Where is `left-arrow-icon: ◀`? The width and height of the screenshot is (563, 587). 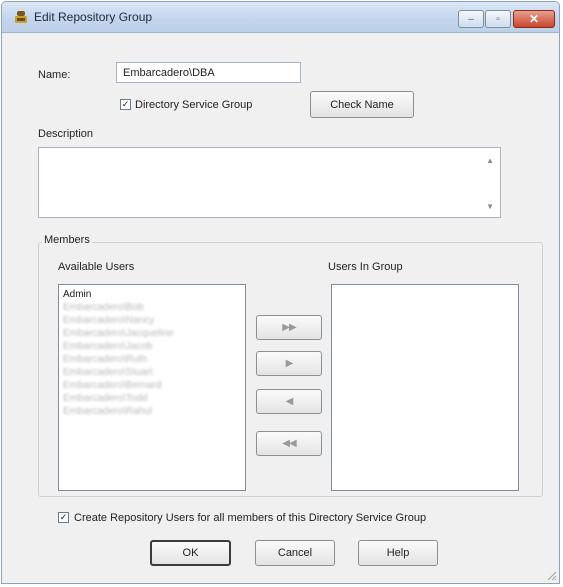
left-arrow-icon: ◀ is located at coordinates (289, 401).